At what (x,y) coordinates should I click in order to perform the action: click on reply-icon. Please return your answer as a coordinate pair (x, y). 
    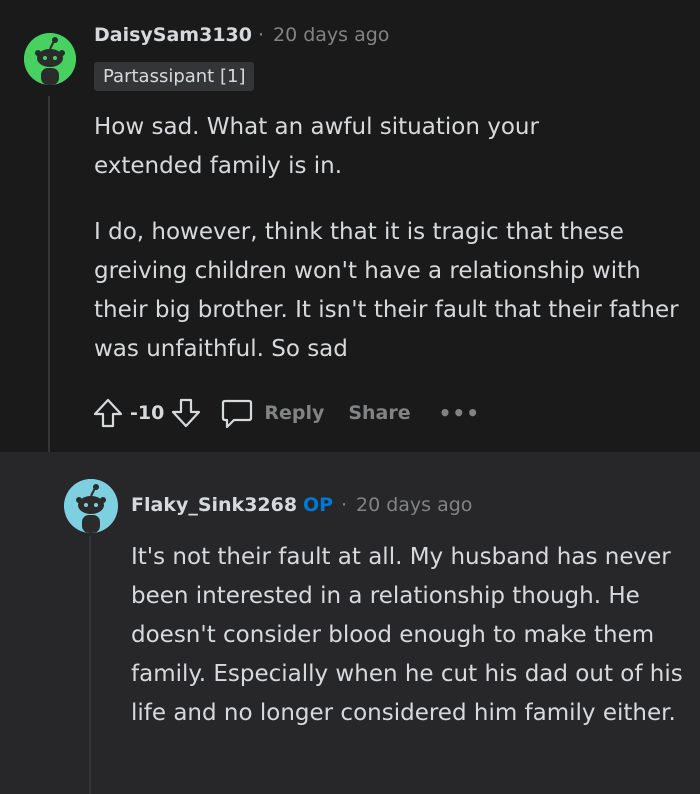
    Looking at the image, I should click on (237, 413).